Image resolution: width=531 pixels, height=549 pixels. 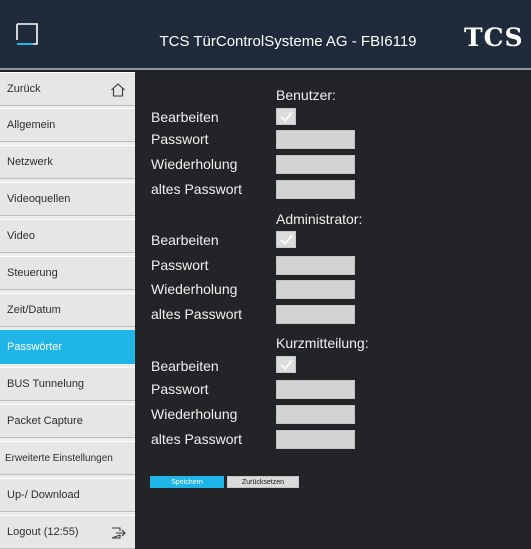 What do you see at coordinates (315, 164) in the screenshot?
I see `repeat-input-benutzer` at bounding box center [315, 164].